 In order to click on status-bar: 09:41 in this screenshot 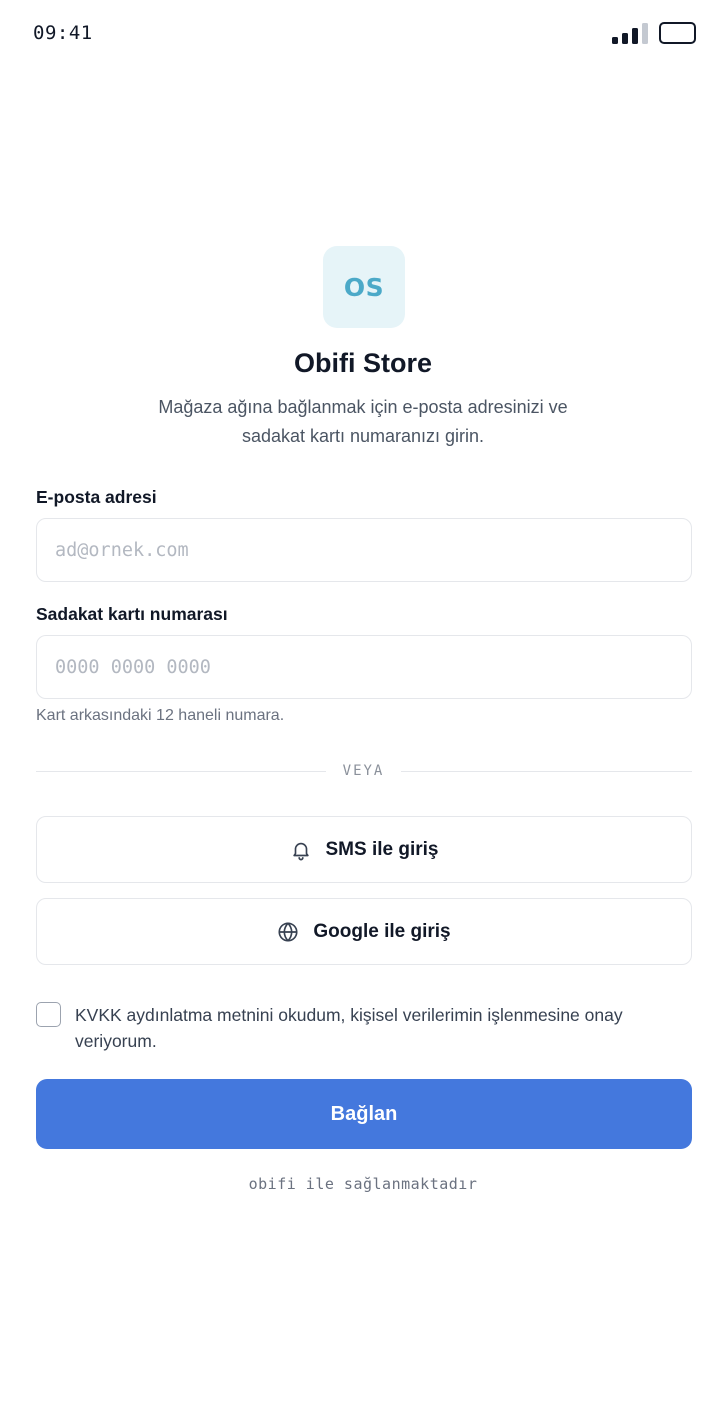, I will do `click(363, 33)`.